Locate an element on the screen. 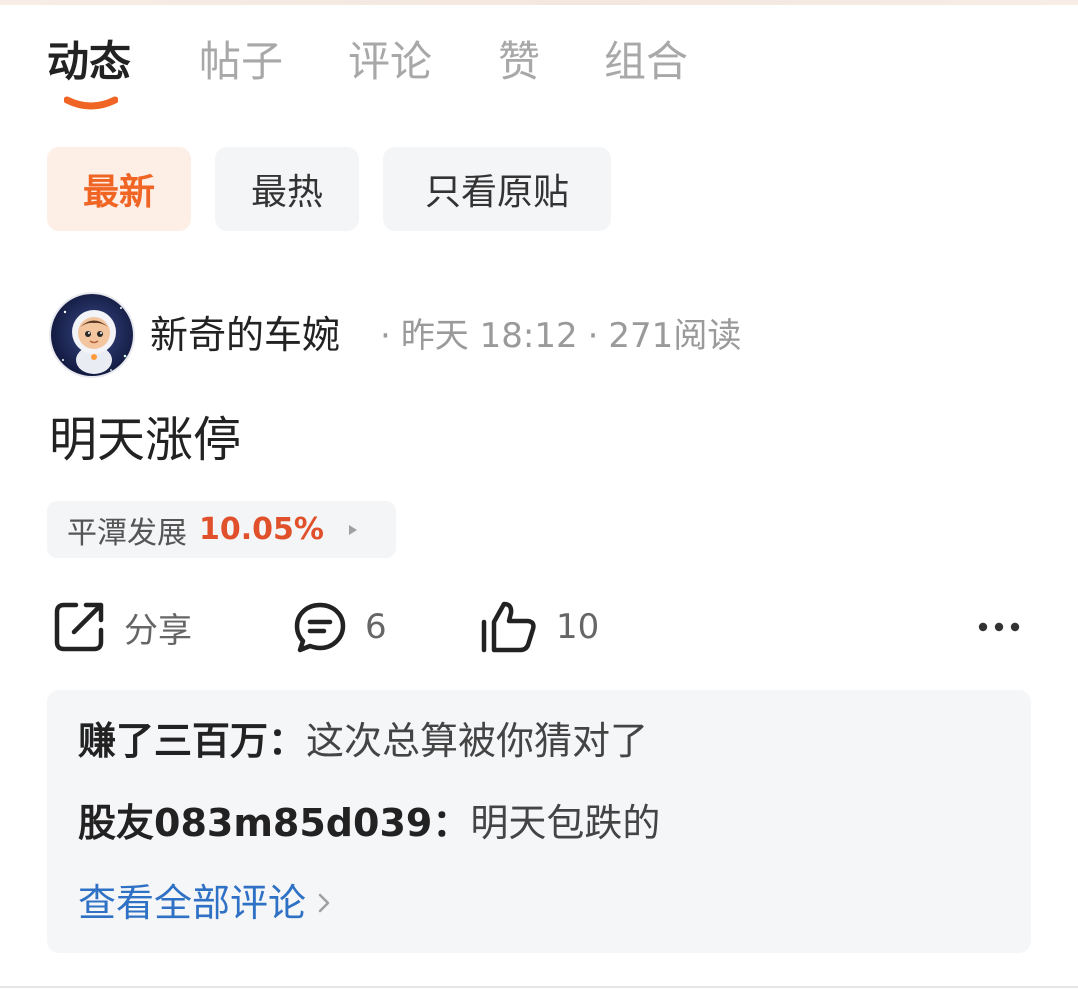 The height and width of the screenshot is (991, 1078). active-tab-indicator is located at coordinates (91, 103).